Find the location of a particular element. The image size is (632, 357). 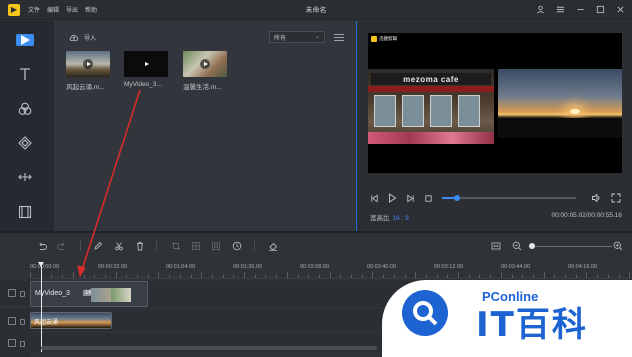

menu-file: 文件 is located at coordinates (34, 9).